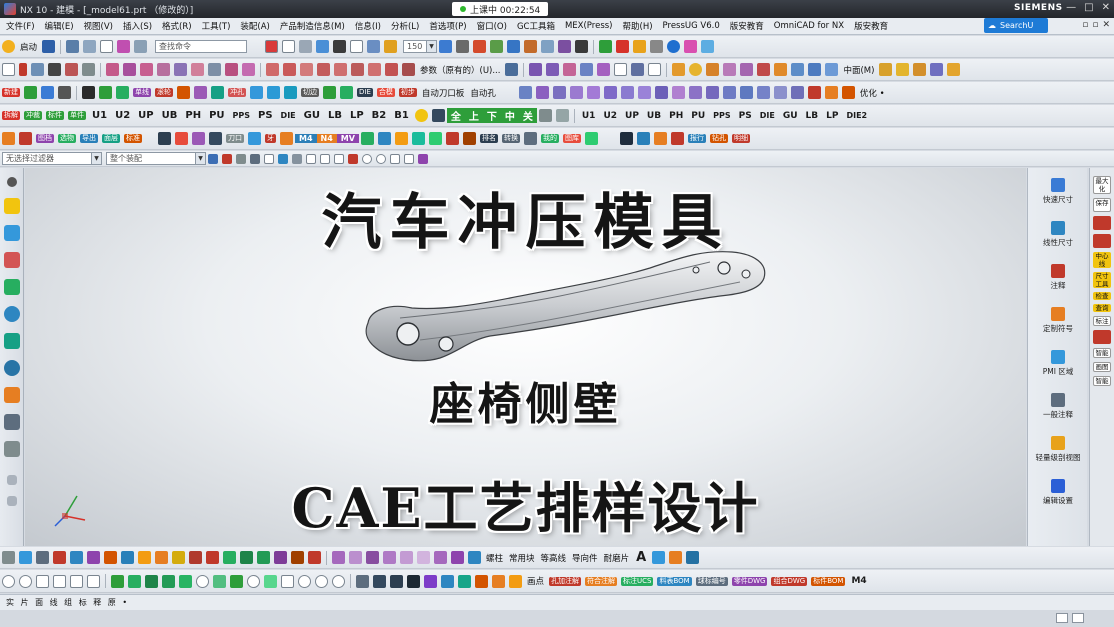  What do you see at coordinates (815, 69) in the screenshot?
I see `shell-icon` at bounding box center [815, 69].